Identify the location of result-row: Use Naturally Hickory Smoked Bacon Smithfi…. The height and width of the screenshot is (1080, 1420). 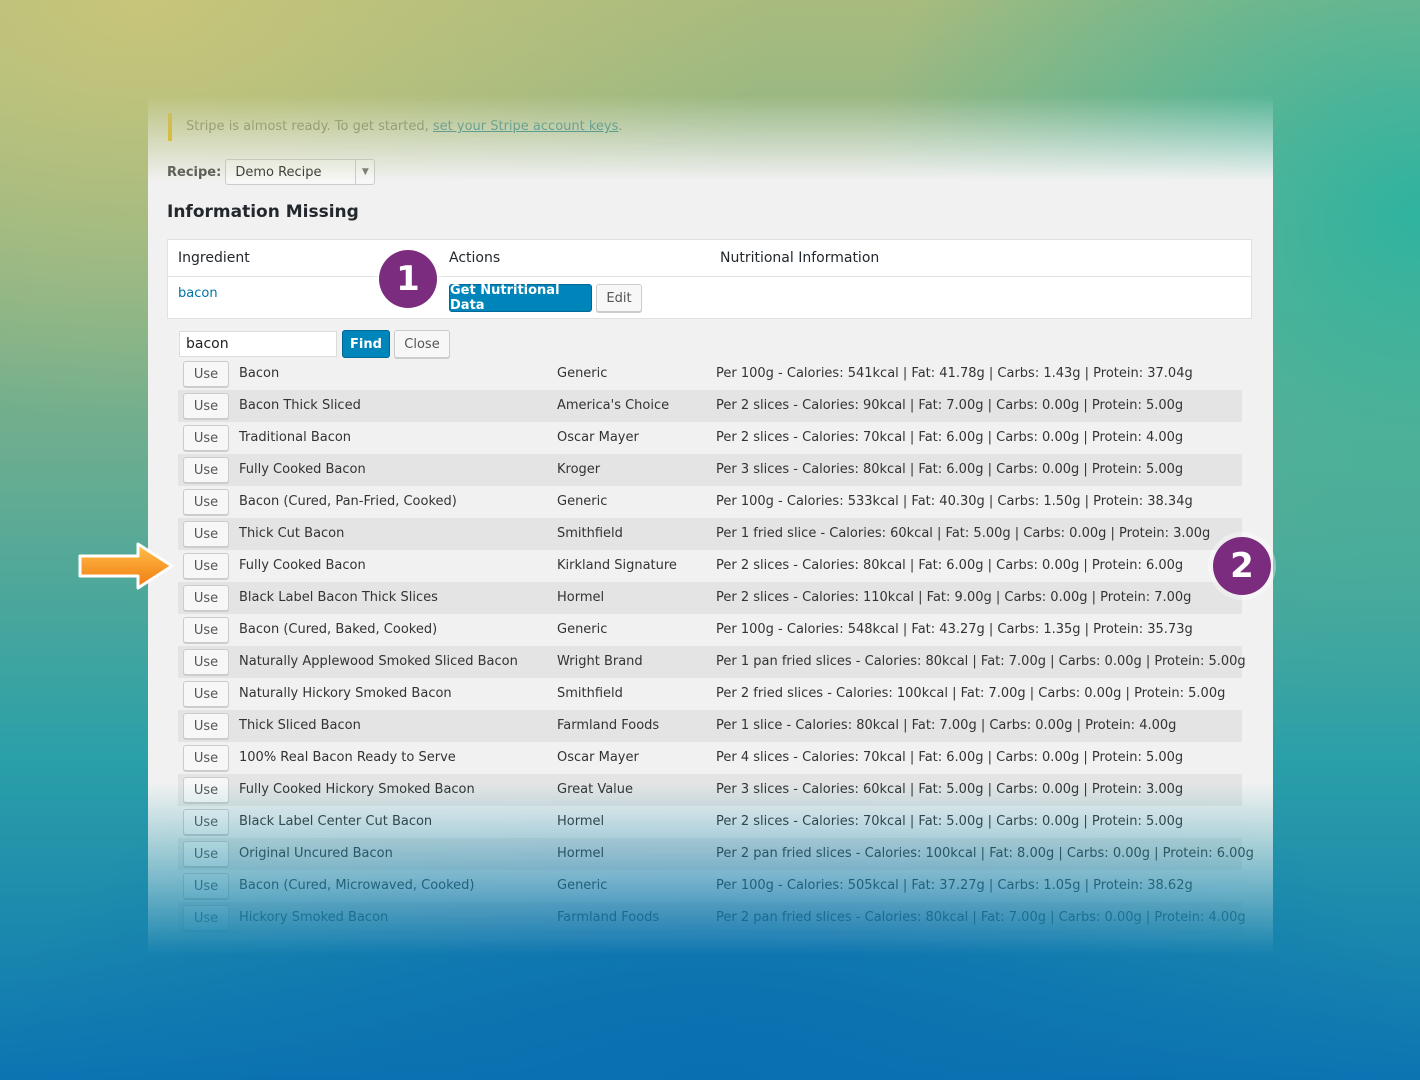
(710, 694).